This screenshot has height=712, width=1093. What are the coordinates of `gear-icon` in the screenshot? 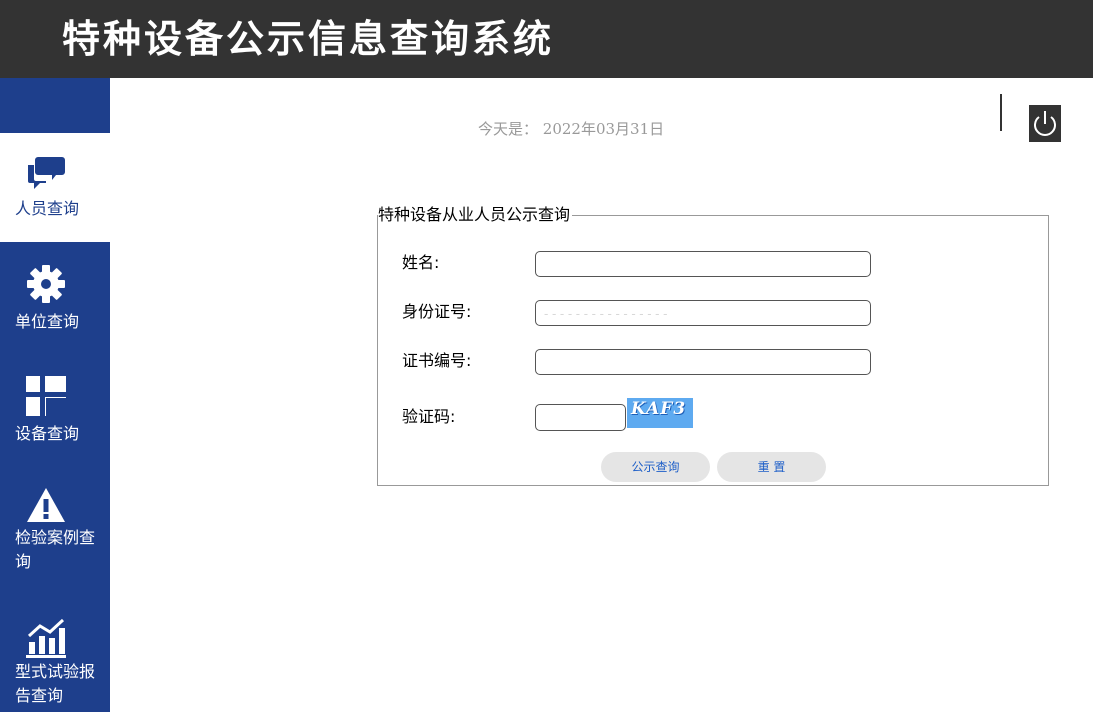 It's located at (46, 284).